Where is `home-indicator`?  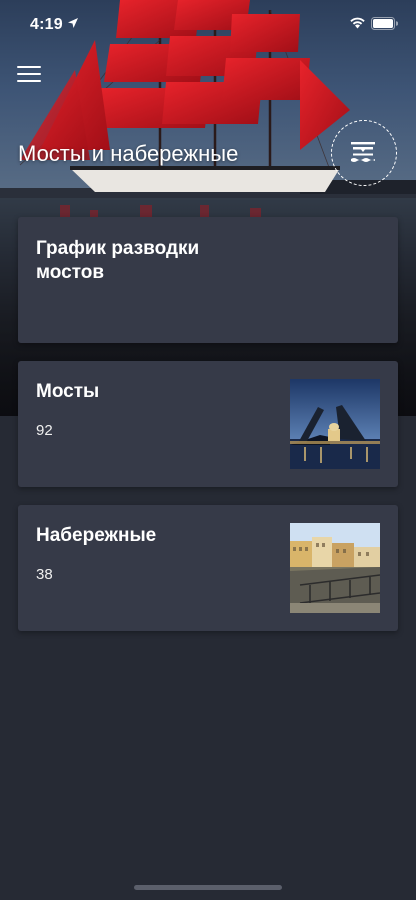
home-indicator is located at coordinates (208, 887).